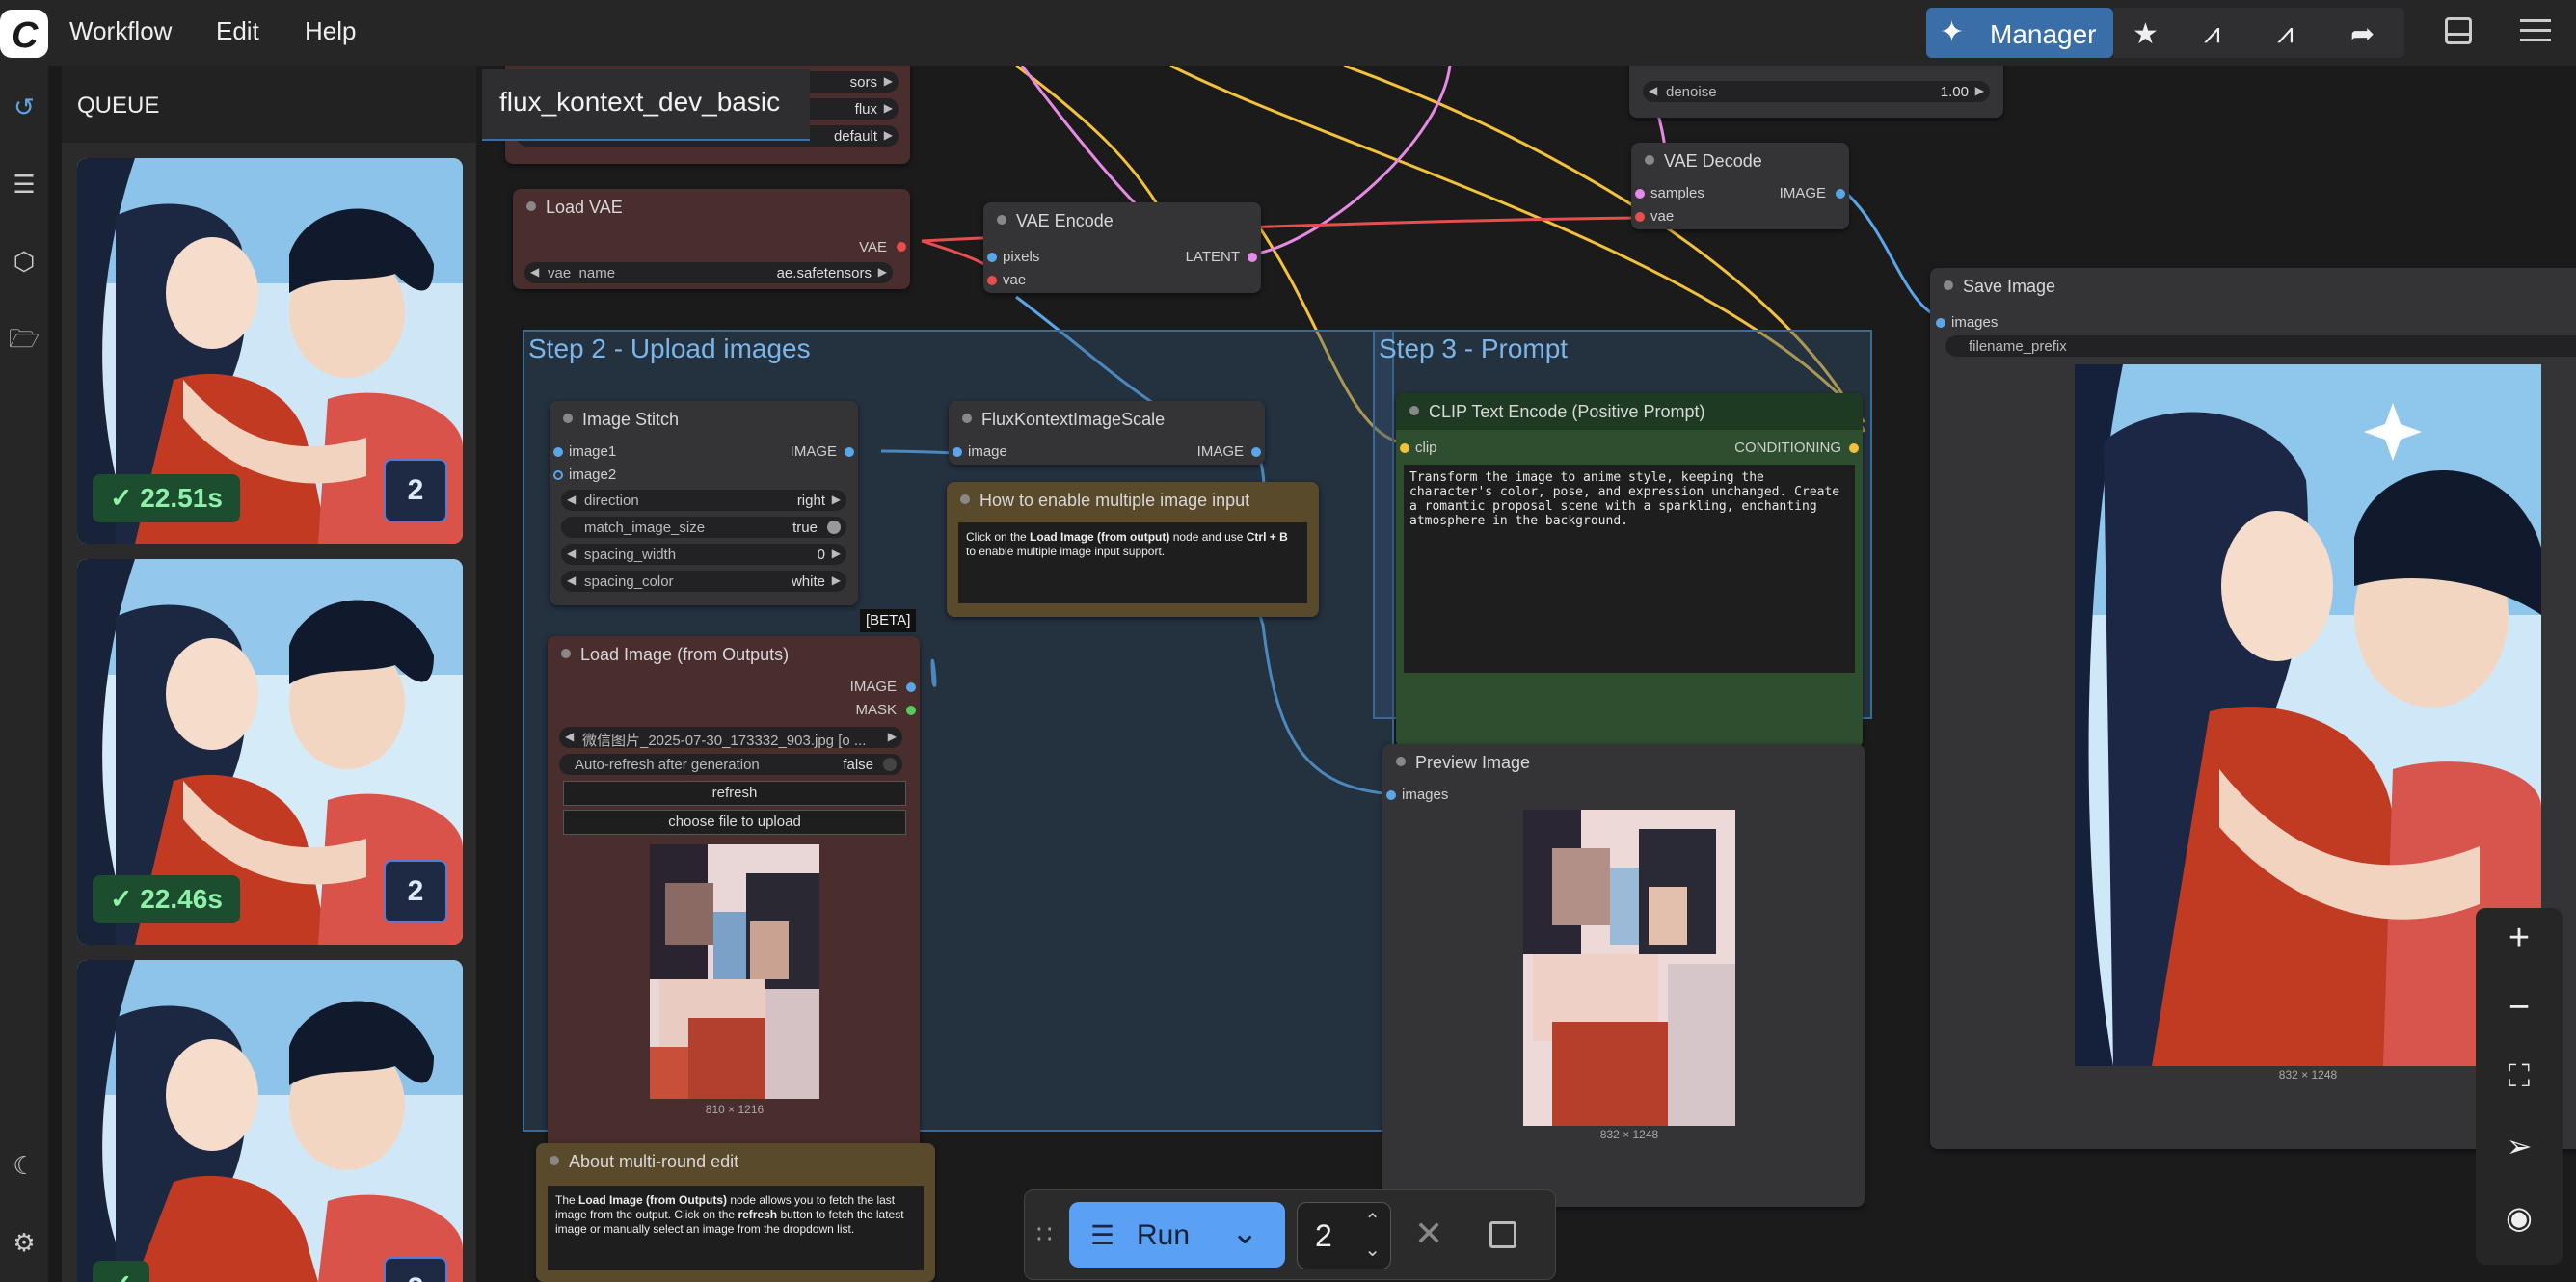  What do you see at coordinates (863, 82) in the screenshot?
I see `widget-value: sors` at bounding box center [863, 82].